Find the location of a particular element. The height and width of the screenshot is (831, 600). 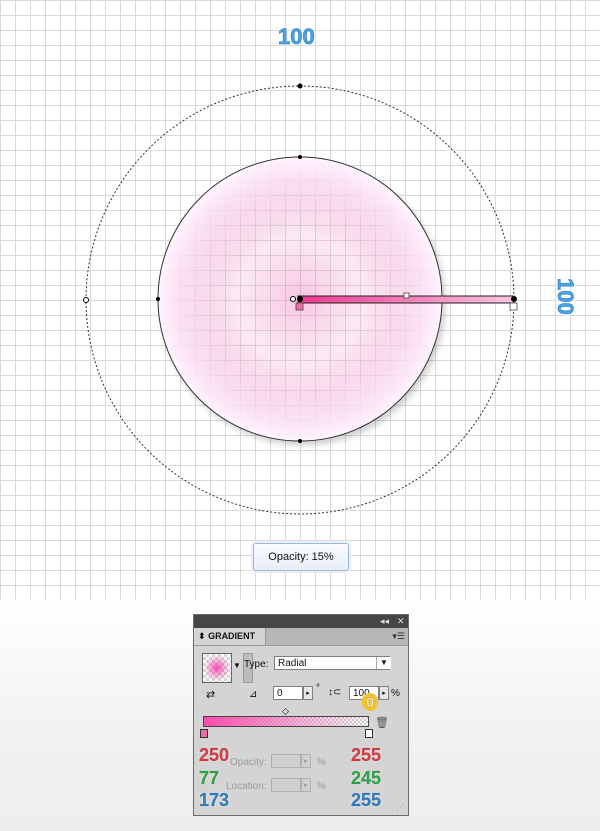

anchor-top is located at coordinates (300, 157).